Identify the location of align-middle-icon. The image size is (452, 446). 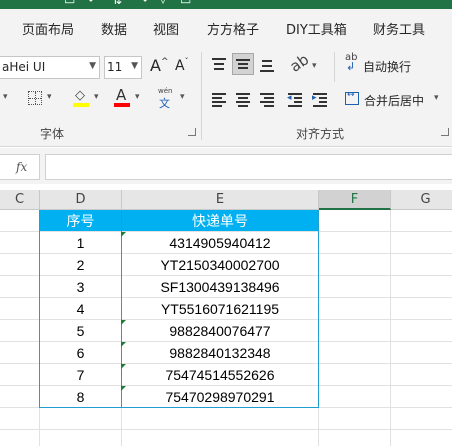
(244, 64).